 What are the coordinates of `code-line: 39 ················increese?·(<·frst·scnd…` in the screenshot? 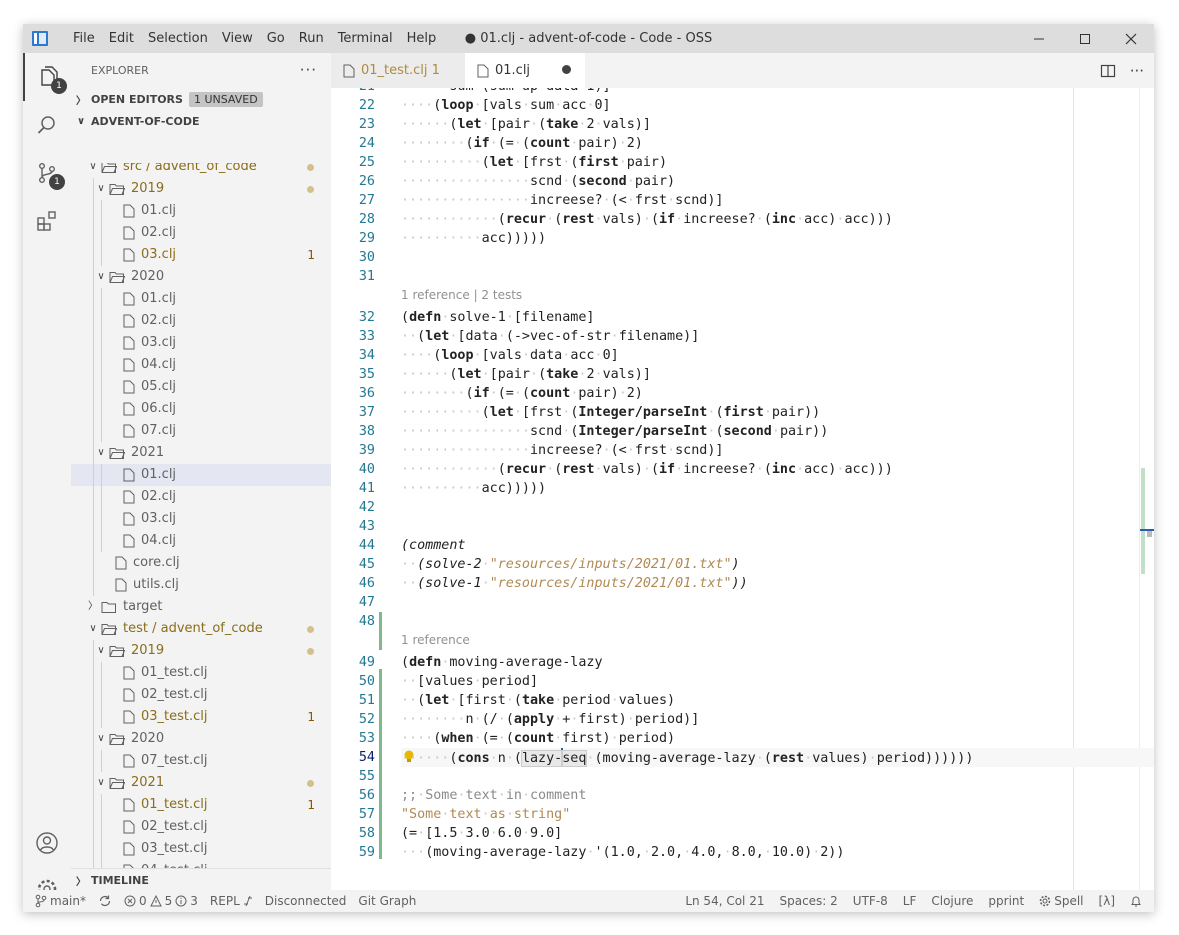 It's located at (742, 450).